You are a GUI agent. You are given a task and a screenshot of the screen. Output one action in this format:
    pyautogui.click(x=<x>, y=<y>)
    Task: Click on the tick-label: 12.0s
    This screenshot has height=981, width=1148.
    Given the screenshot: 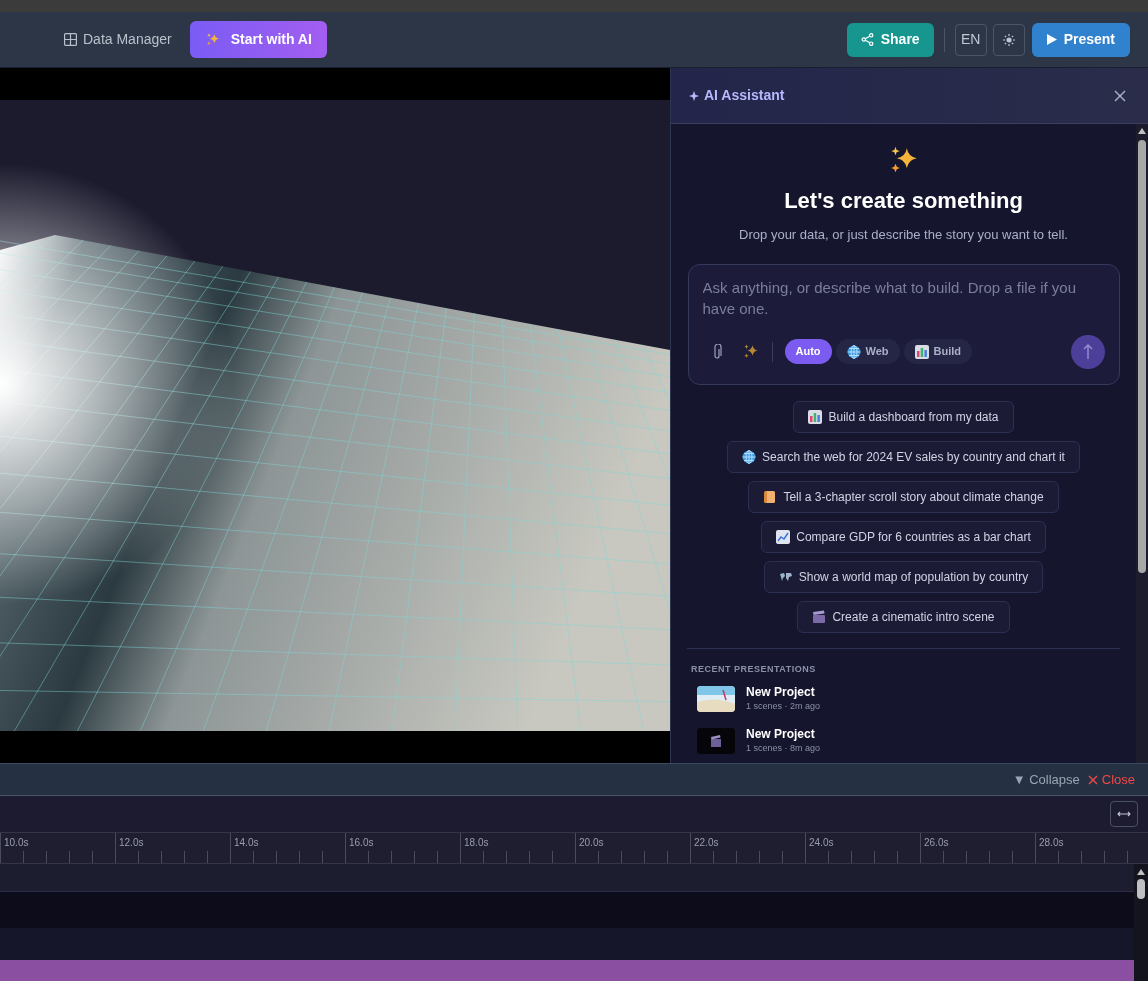 What is the action you would take?
    pyautogui.click(x=131, y=843)
    